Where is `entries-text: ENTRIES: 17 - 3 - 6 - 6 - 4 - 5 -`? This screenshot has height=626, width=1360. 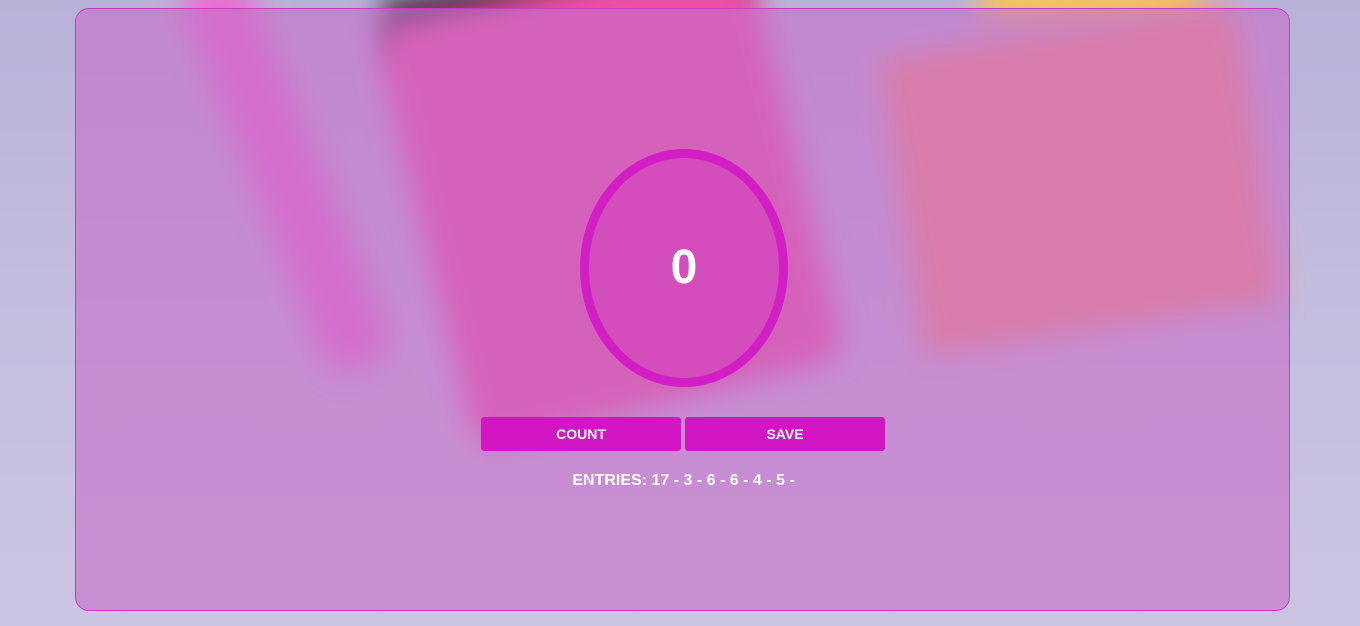 entries-text: ENTRIES: 17 - 3 - 6 - 6 - 4 - 5 - is located at coordinates (683, 481).